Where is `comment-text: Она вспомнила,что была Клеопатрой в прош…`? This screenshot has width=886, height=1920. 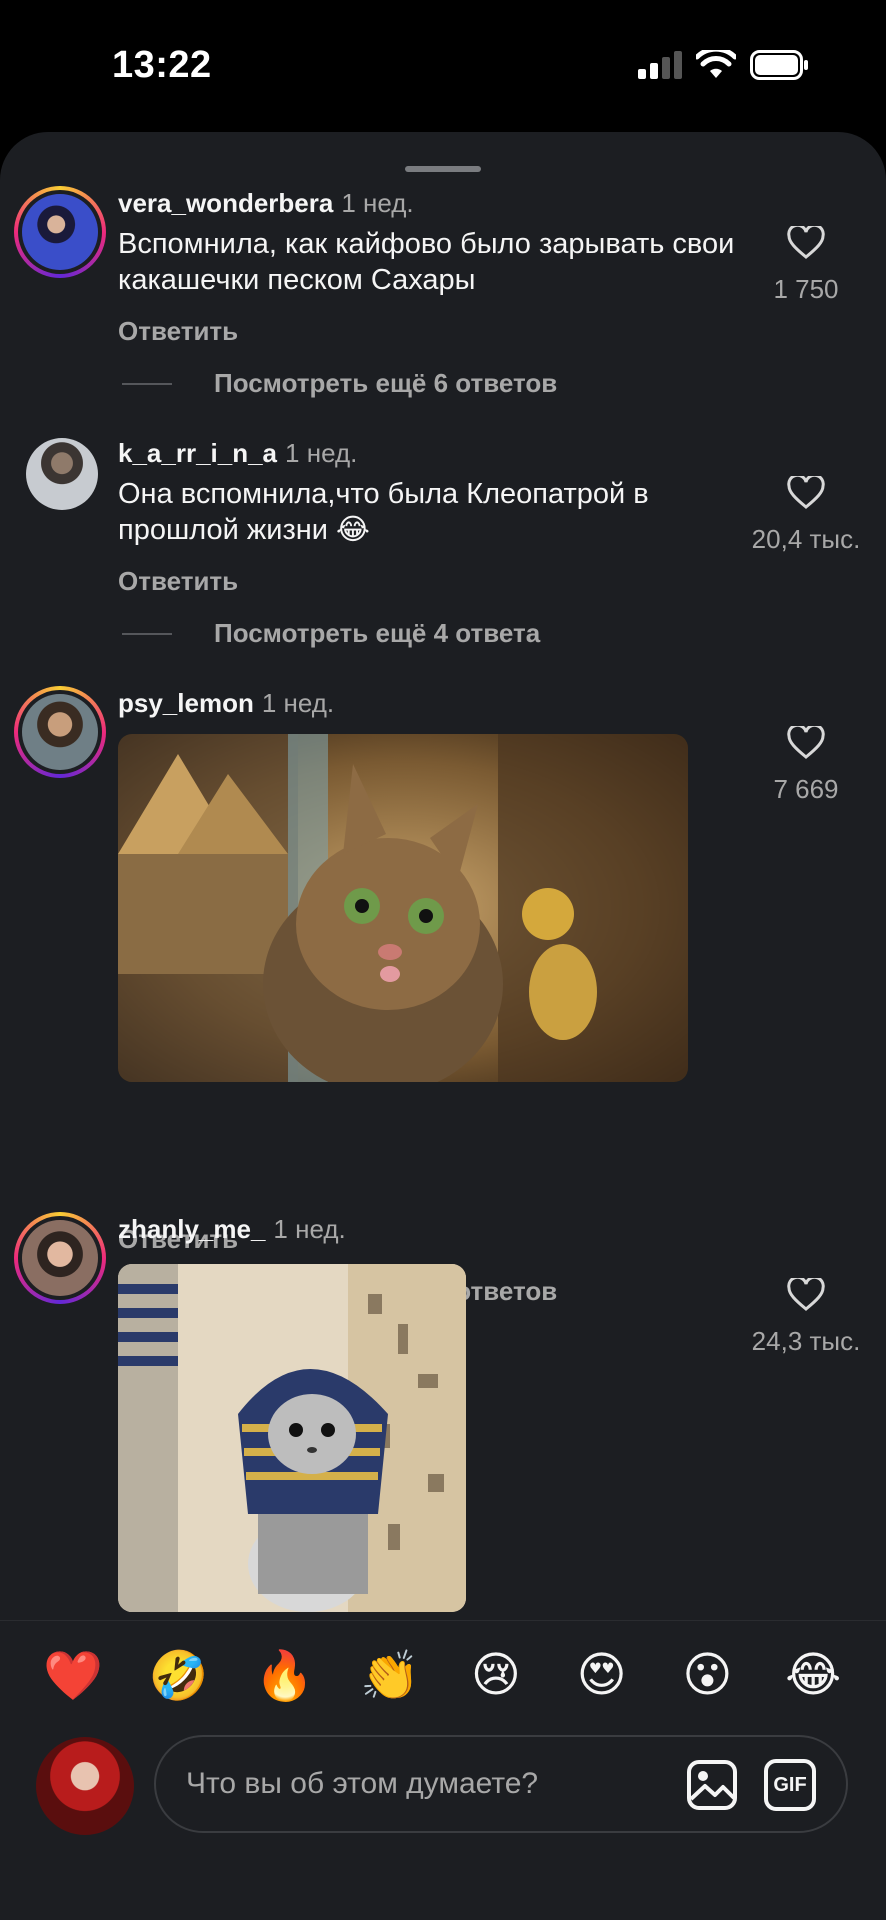
comment-text: Она вспомнила,что была Клеопатрой в прош… is located at coordinates (383, 512).